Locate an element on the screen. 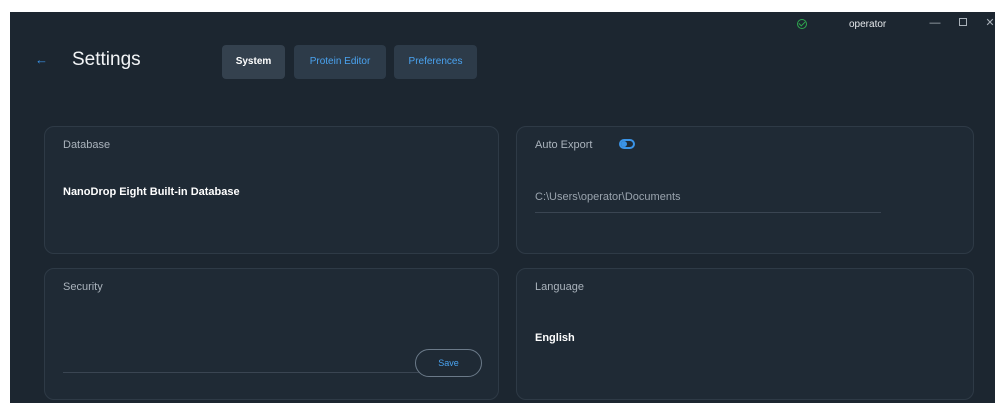 The image size is (995, 403). tab-protein-editor: Protein Editor is located at coordinates (340, 62).